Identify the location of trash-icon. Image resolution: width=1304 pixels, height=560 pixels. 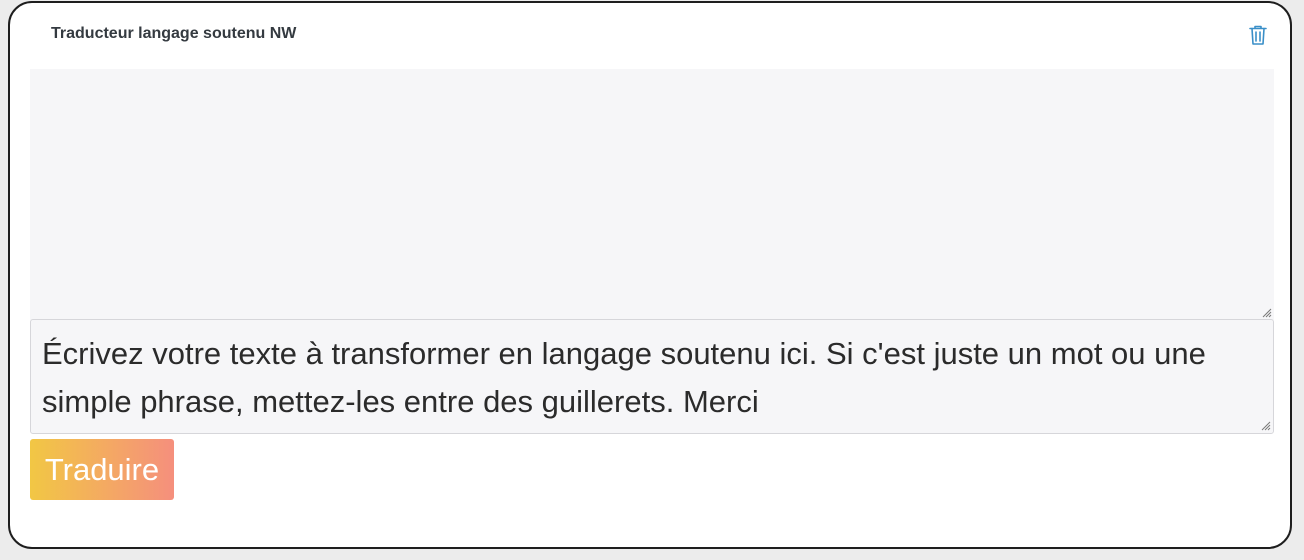
(1258, 35).